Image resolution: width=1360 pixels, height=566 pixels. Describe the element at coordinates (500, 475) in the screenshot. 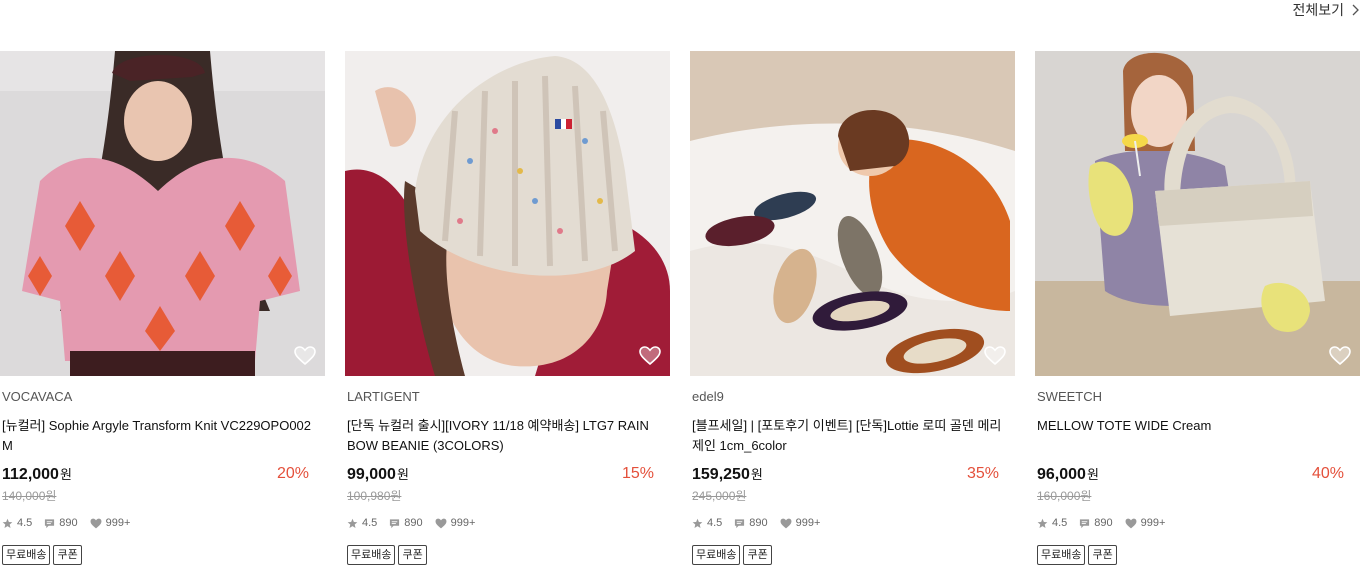

I see `price-row: 99,000원 15%` at that location.